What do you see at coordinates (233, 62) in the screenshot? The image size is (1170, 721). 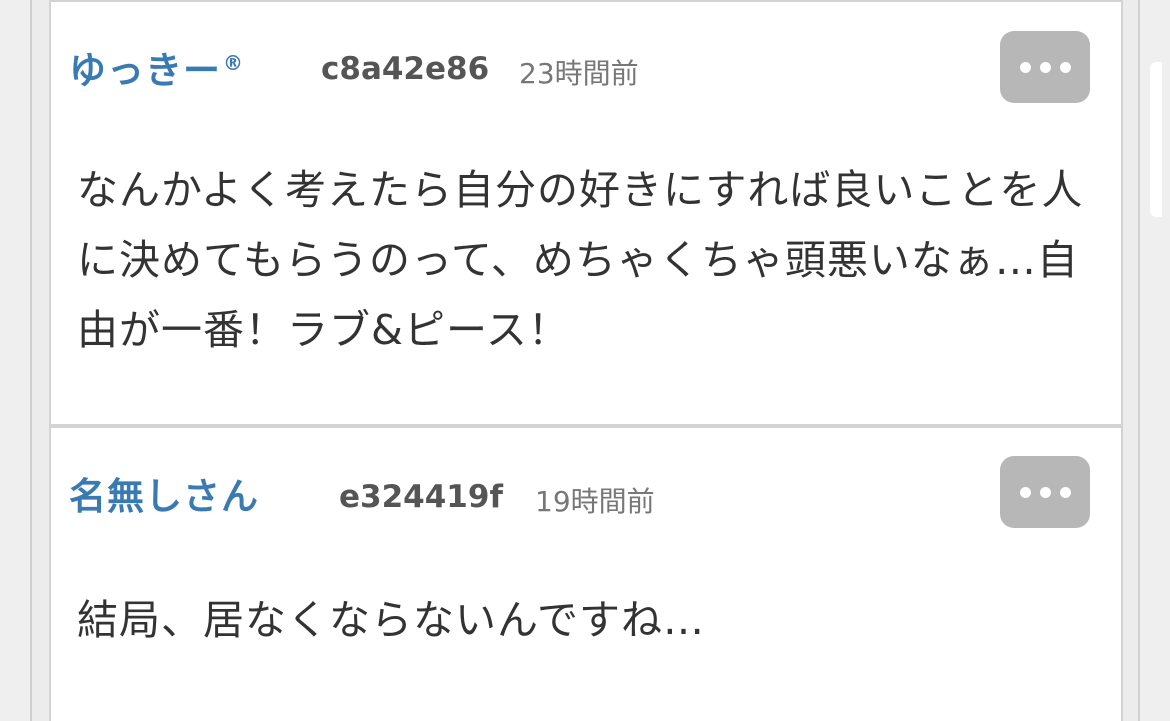 I see `registered-mark: ®` at bounding box center [233, 62].